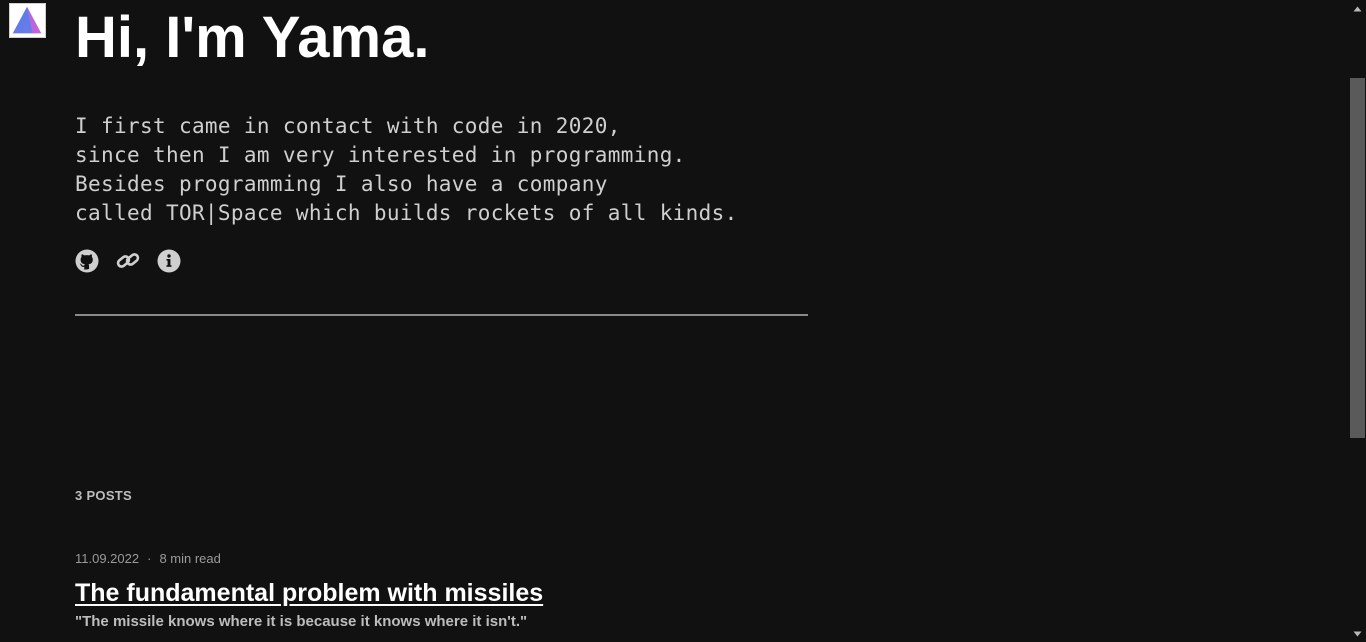  What do you see at coordinates (169, 261) in the screenshot?
I see `info-icon` at bounding box center [169, 261].